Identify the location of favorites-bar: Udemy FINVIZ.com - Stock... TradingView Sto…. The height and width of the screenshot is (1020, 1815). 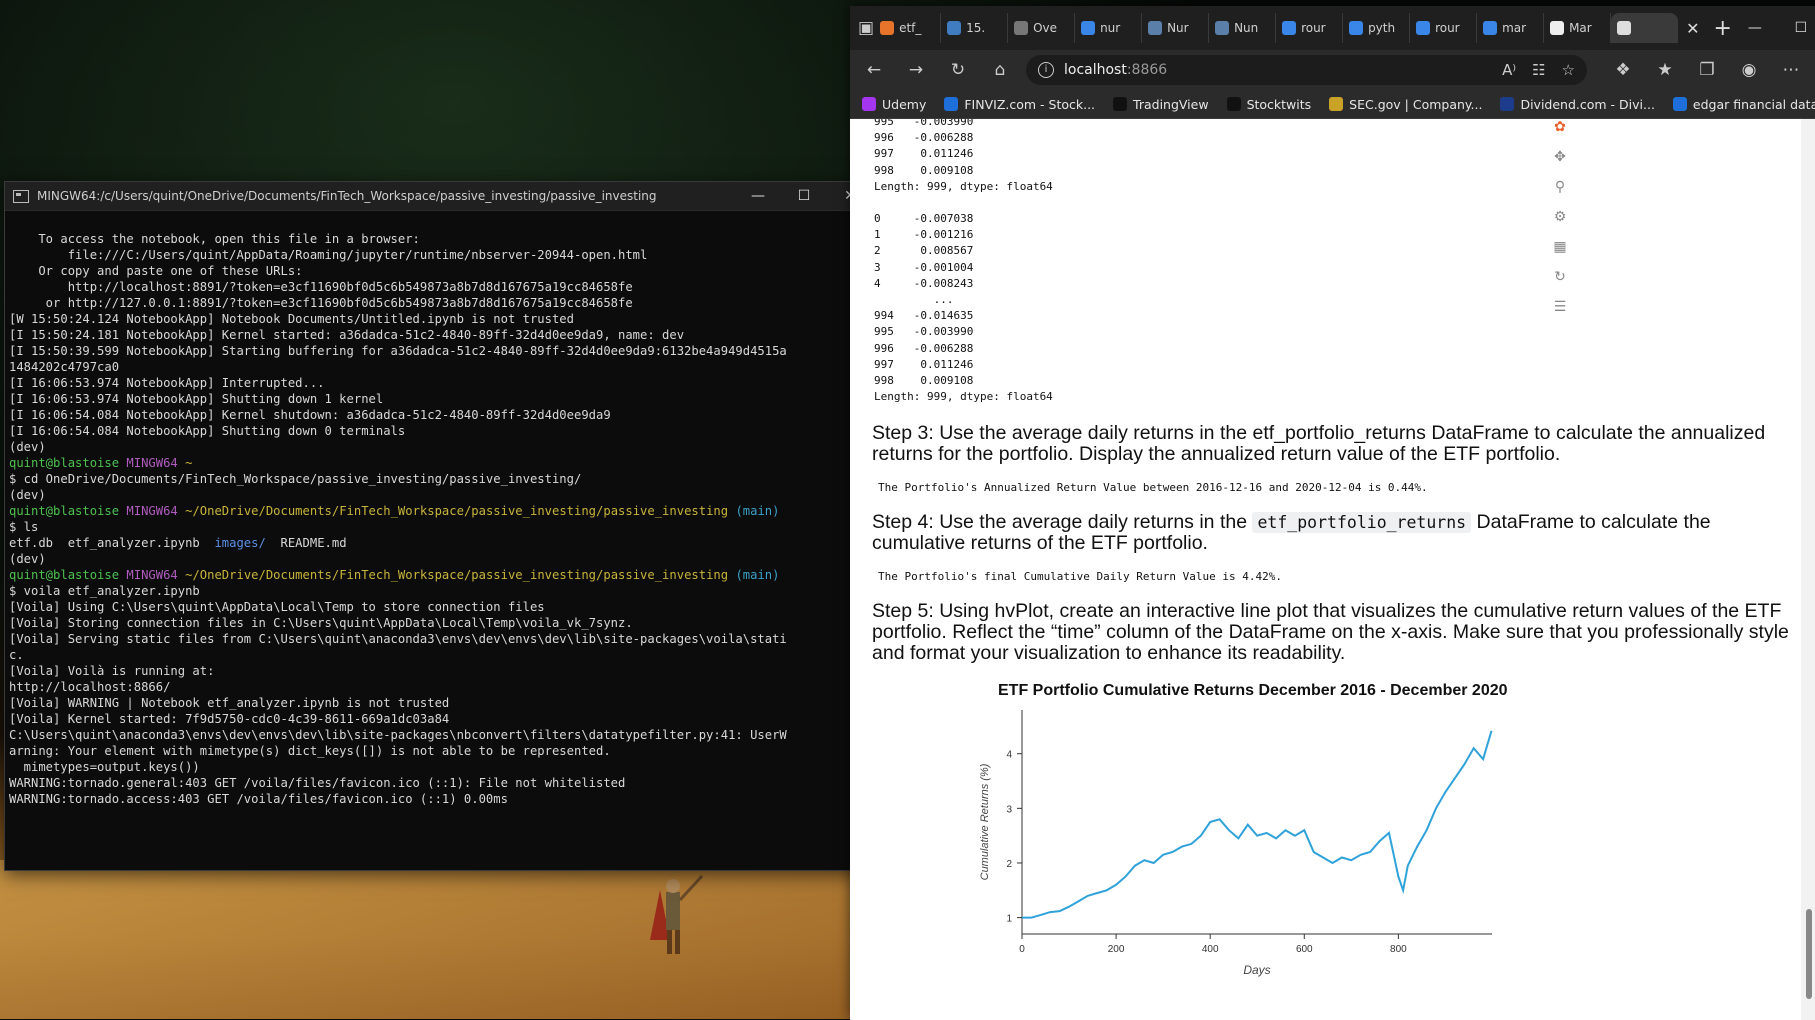
(1332, 104).